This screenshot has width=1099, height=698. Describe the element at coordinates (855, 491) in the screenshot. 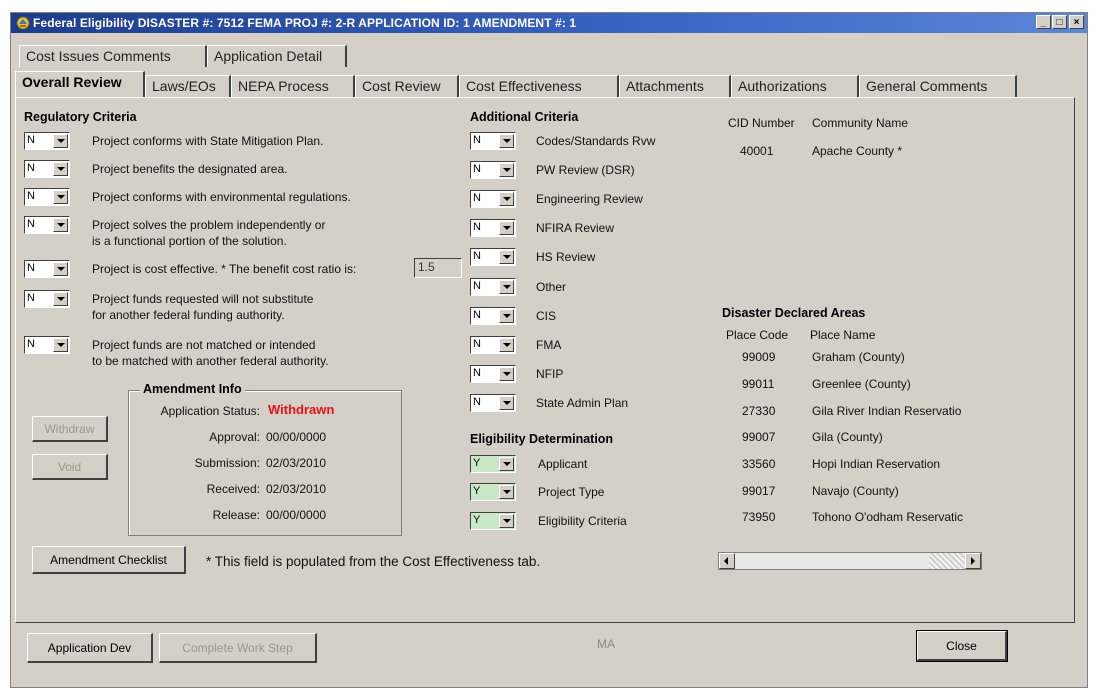

I see `declared-name-6: Navajo (County)` at that location.